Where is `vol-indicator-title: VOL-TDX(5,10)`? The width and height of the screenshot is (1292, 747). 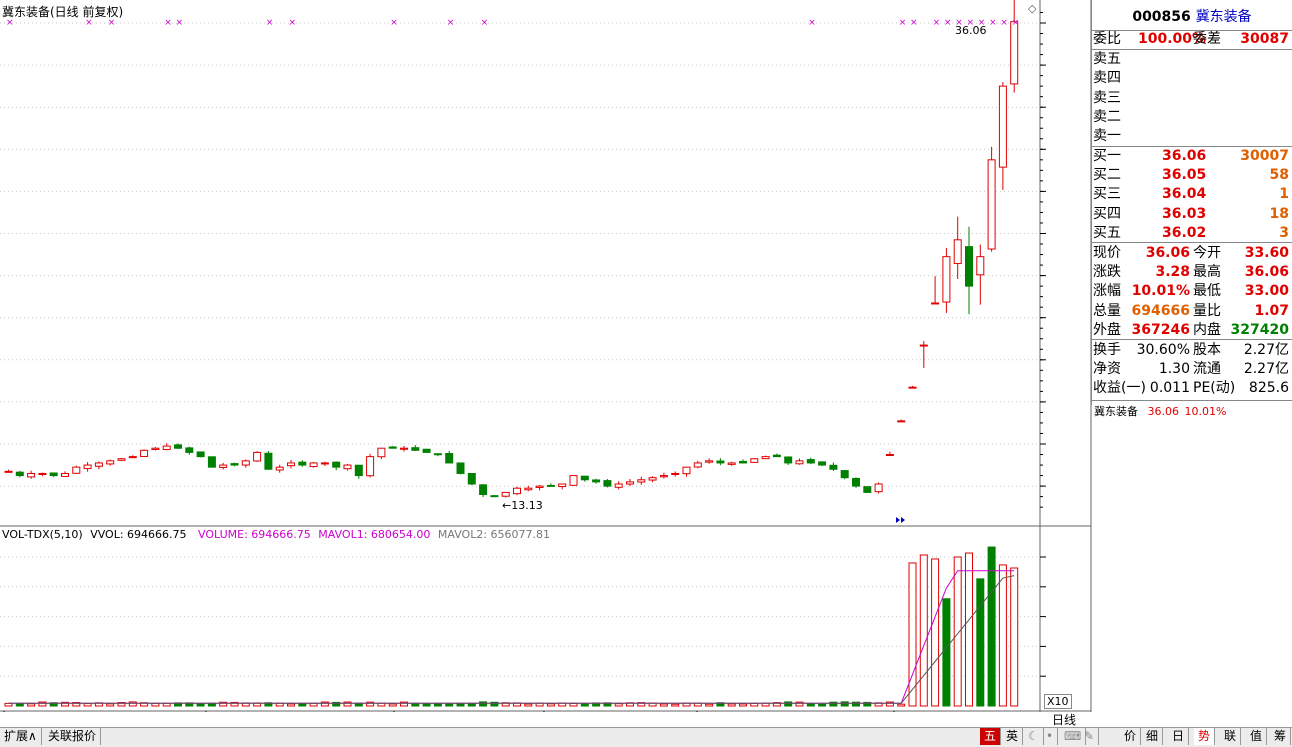
vol-indicator-title: VOL-TDX(5,10) is located at coordinates (42, 534).